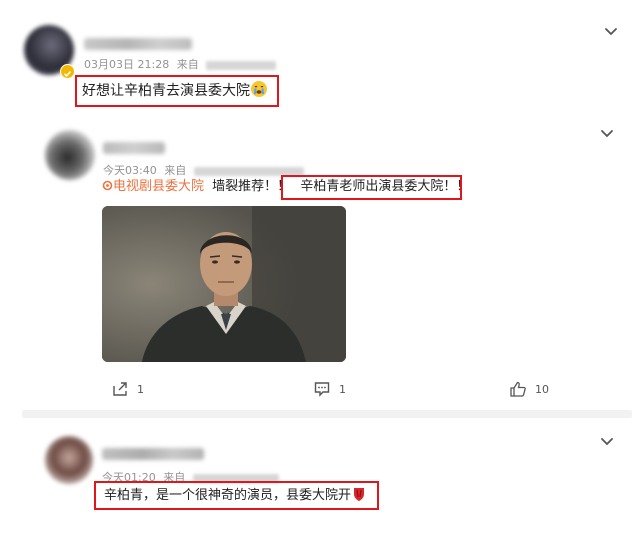  I want to click on comment-action: 1, so click(329, 389).